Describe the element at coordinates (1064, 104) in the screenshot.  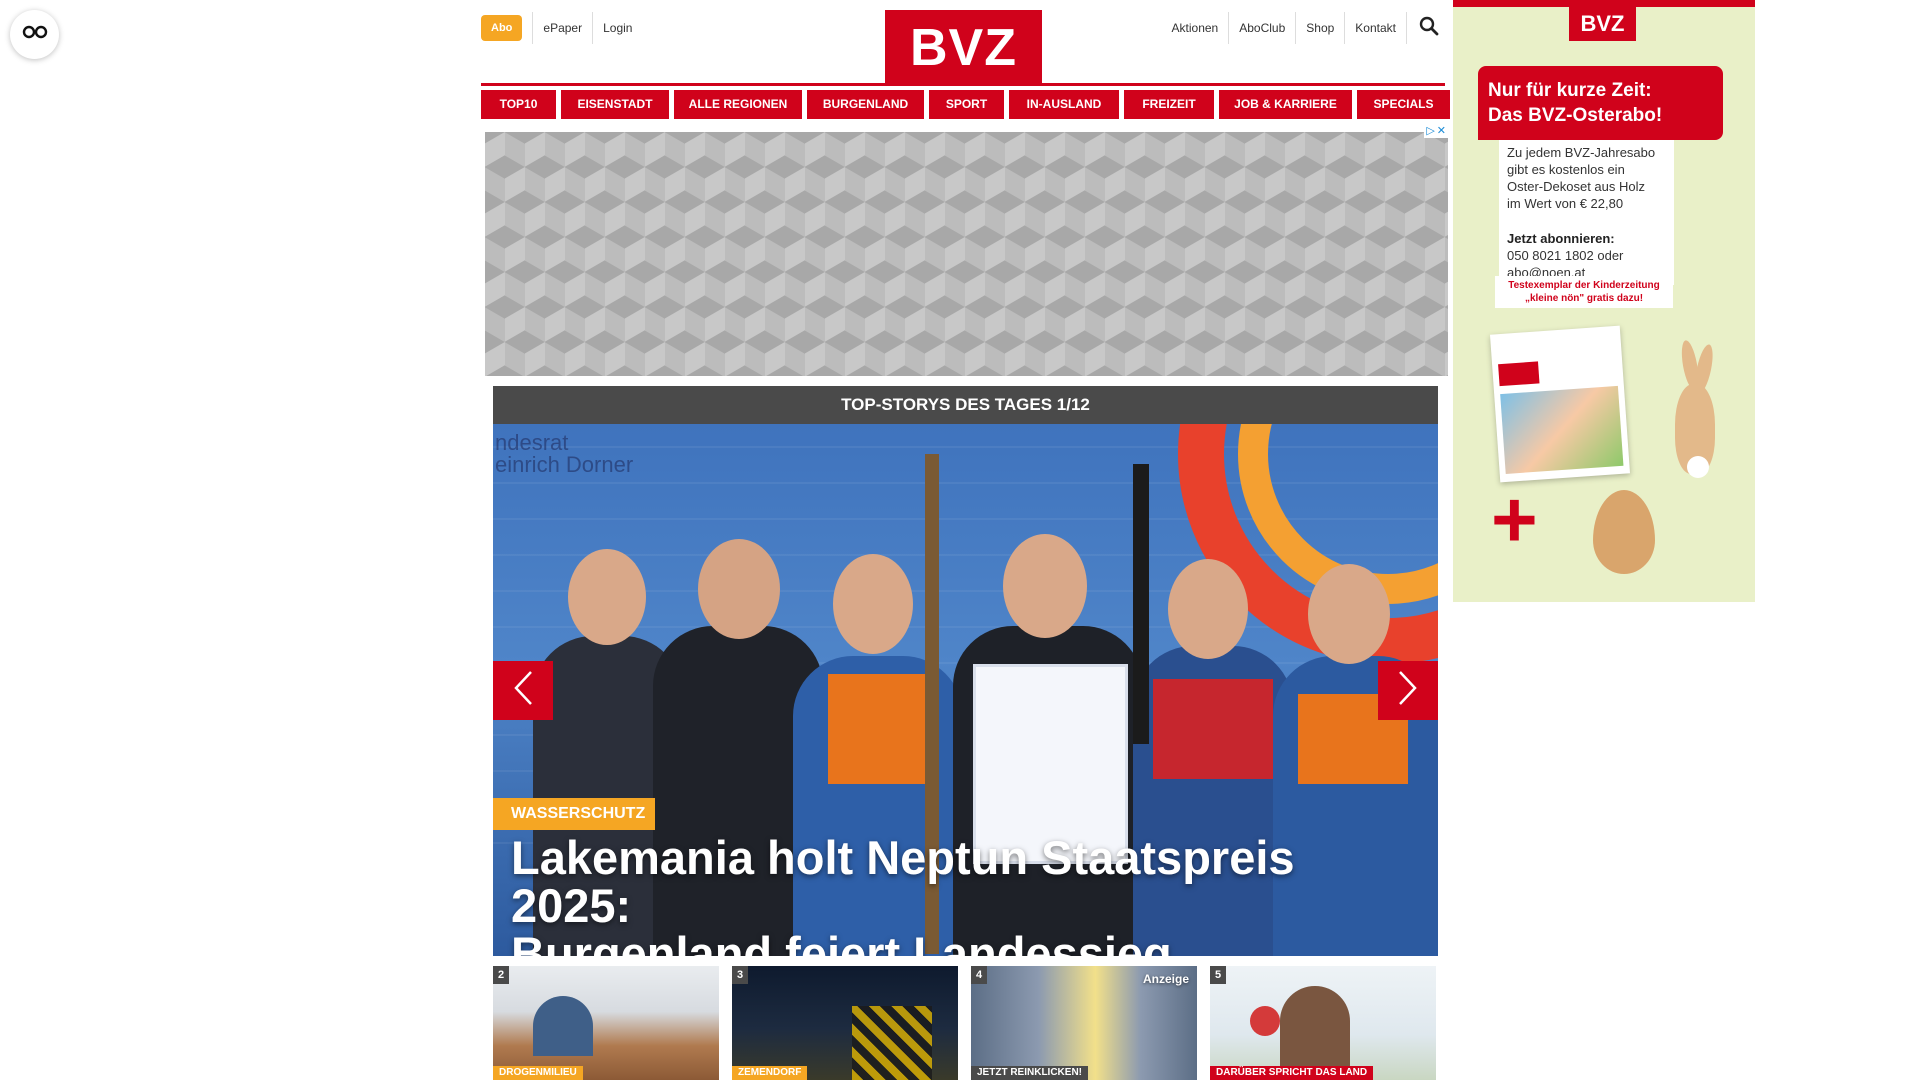
I see `nav-item-in-ausland: IN-AUSLAND` at that location.